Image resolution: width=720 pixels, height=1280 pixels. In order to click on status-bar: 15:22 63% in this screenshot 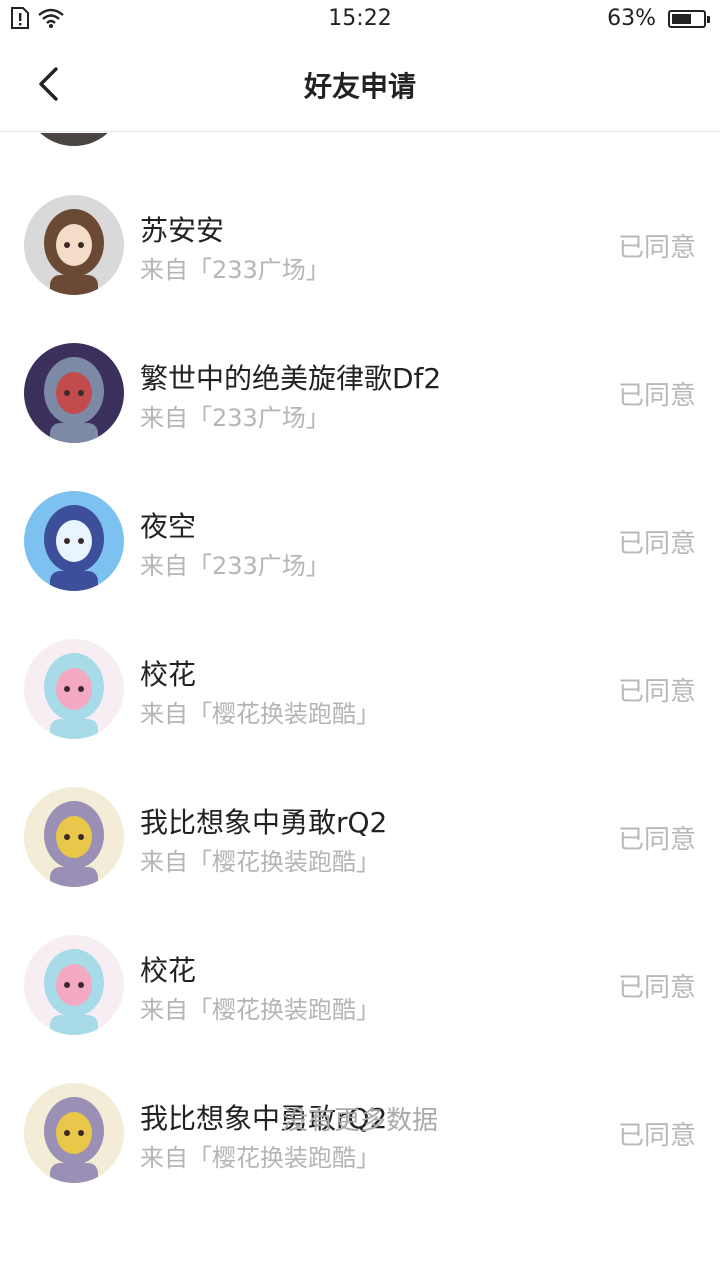, I will do `click(360, 19)`.